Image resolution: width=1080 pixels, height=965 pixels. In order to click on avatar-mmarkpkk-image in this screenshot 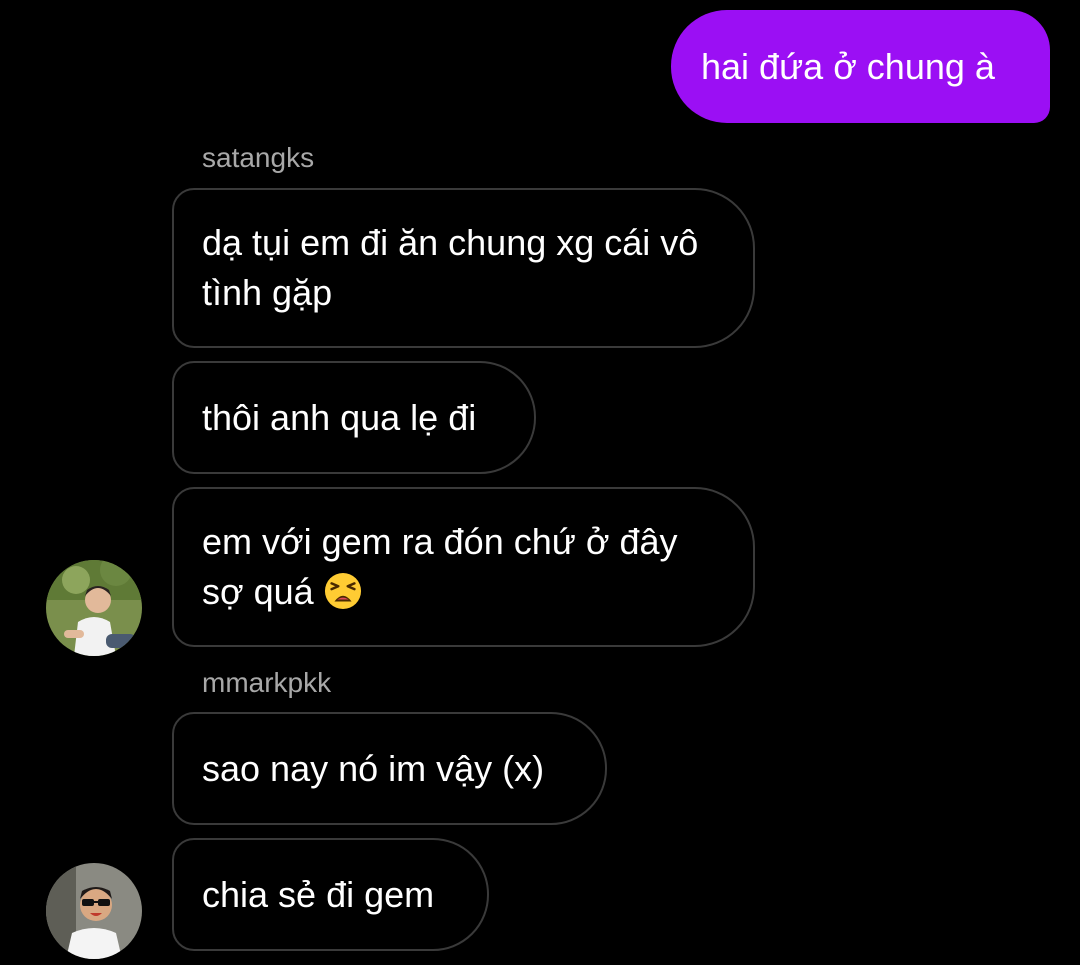, I will do `click(94, 911)`.